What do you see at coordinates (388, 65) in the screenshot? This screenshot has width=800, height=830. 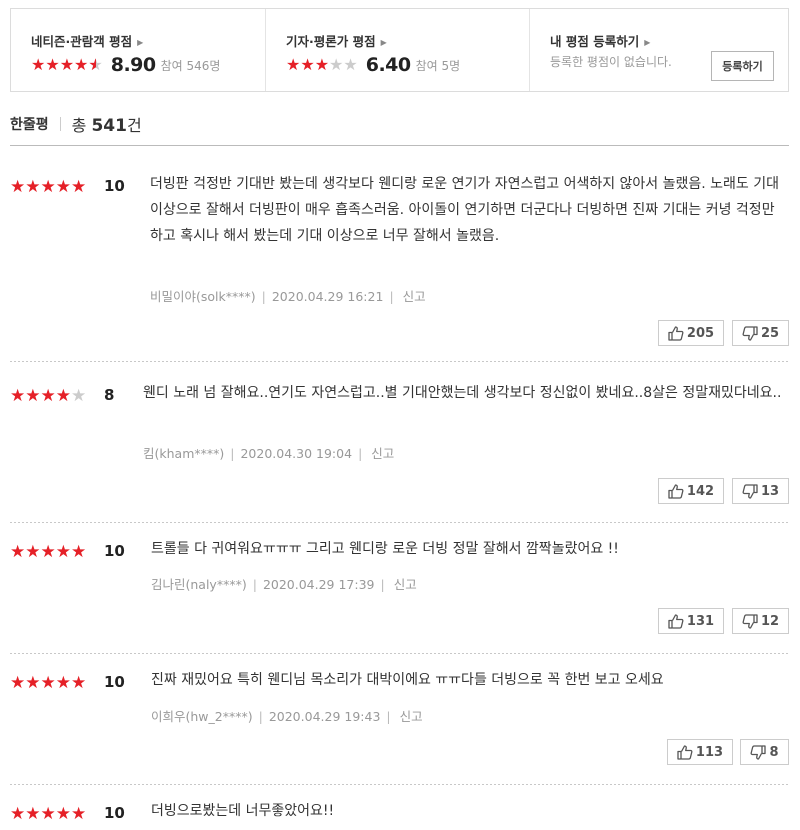 I see `critic-score-value: 6.40` at bounding box center [388, 65].